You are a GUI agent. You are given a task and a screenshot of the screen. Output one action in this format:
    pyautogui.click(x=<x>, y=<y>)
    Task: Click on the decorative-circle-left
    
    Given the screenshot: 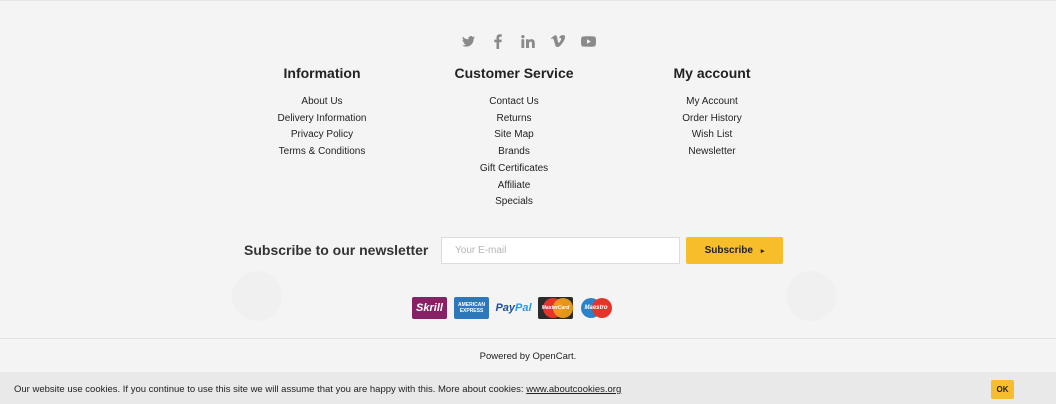 What is the action you would take?
    pyautogui.click(x=257, y=296)
    